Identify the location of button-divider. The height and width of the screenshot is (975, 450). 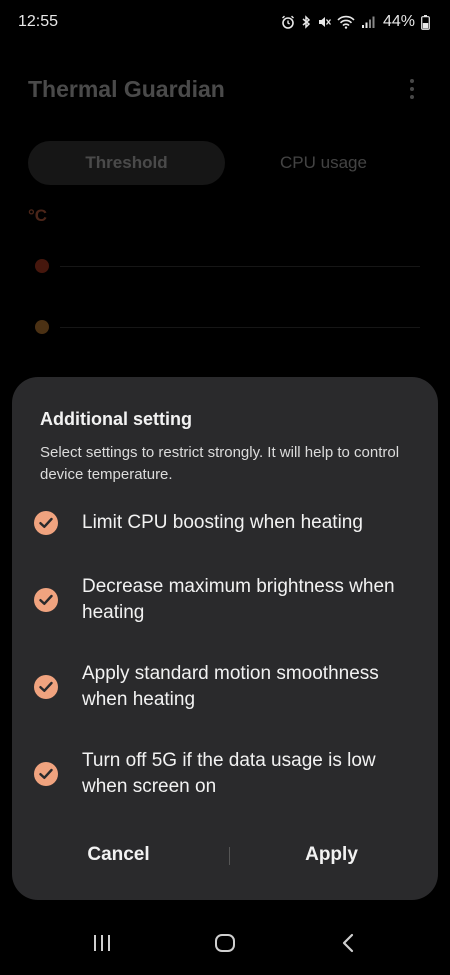
(229, 856).